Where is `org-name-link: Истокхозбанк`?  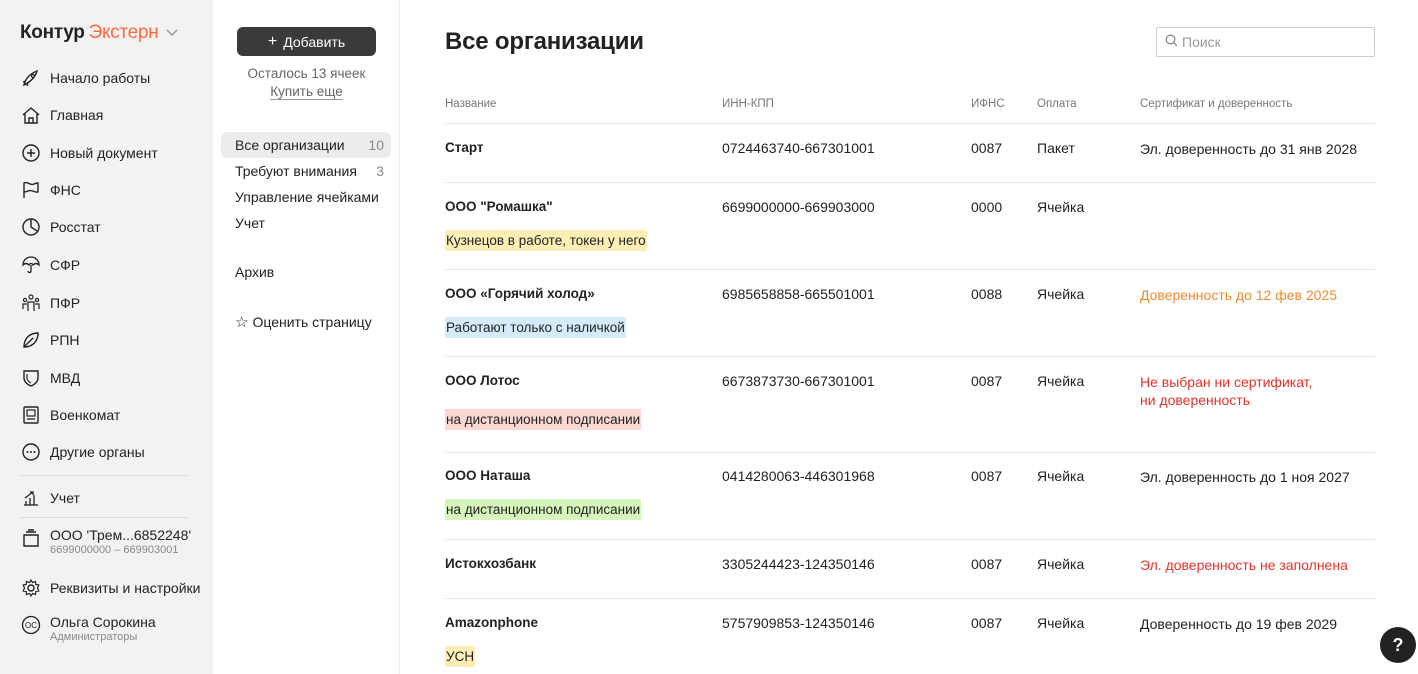
org-name-link: Истокхозбанк is located at coordinates (490, 563).